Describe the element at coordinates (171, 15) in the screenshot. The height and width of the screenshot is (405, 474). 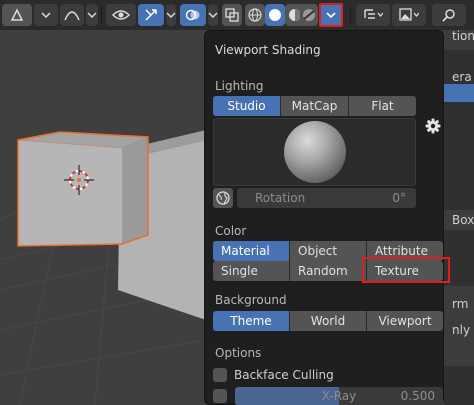
I see `gizmo-chevron-icon` at that location.